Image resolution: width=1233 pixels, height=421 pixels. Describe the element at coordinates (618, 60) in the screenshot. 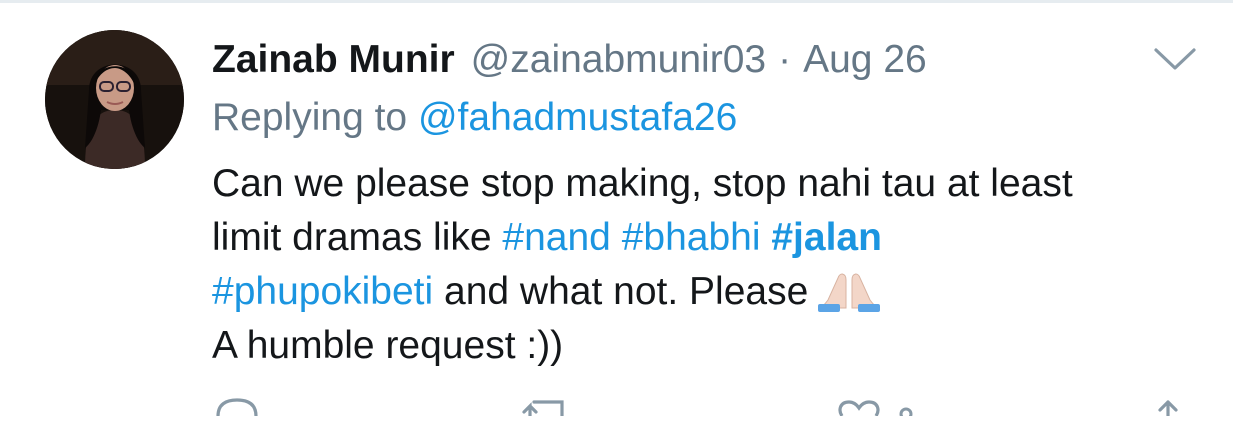

I see `author-handle: @zainabmunir03` at that location.